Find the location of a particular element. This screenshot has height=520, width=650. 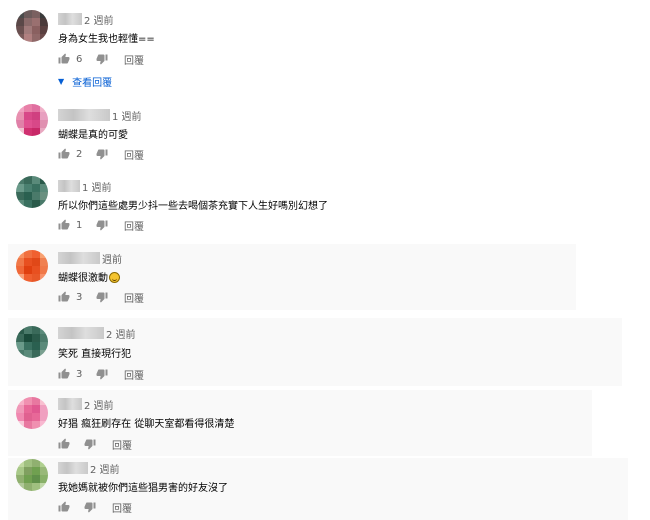

comment-actions: 2 回覆 is located at coordinates (101, 154).